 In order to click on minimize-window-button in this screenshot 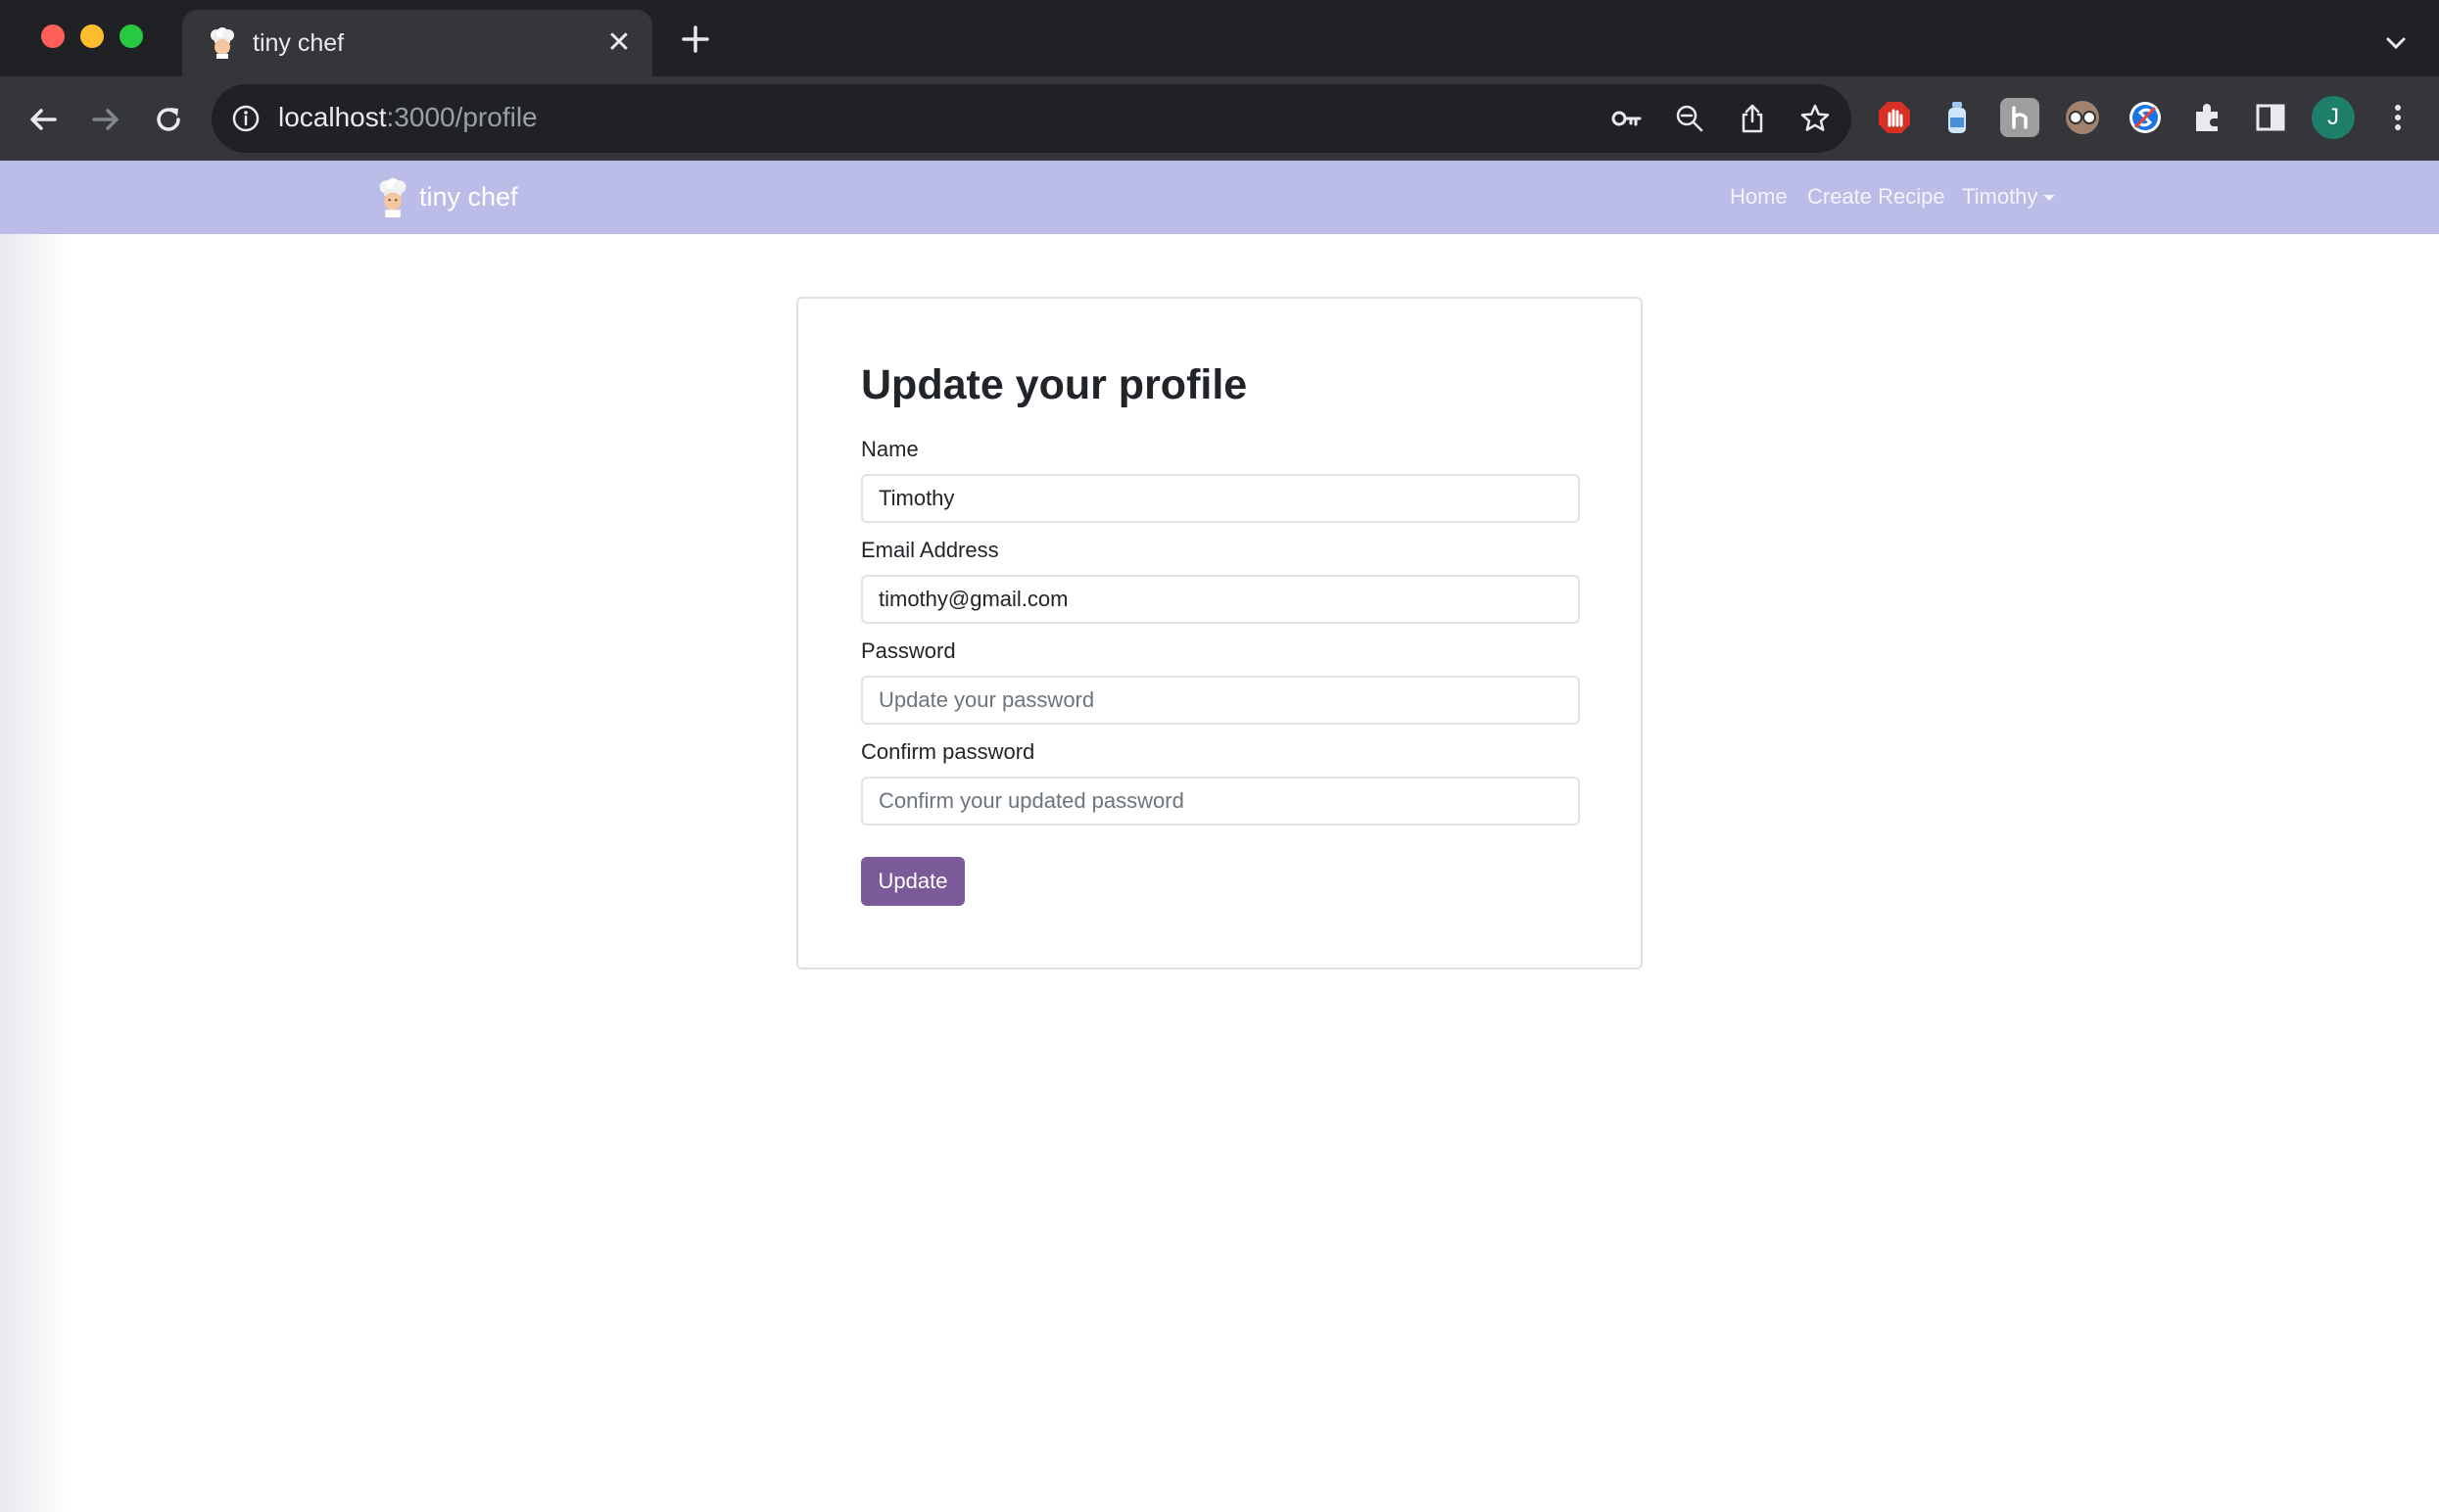, I will do `click(92, 36)`.